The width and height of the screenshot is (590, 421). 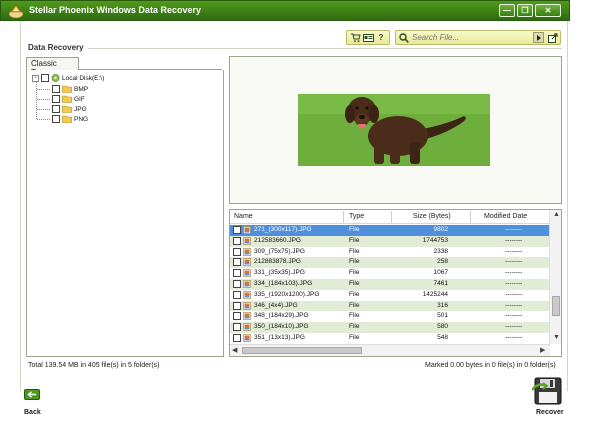 I want to click on cell-name: 346_(4x4).JPG, so click(x=276, y=305).